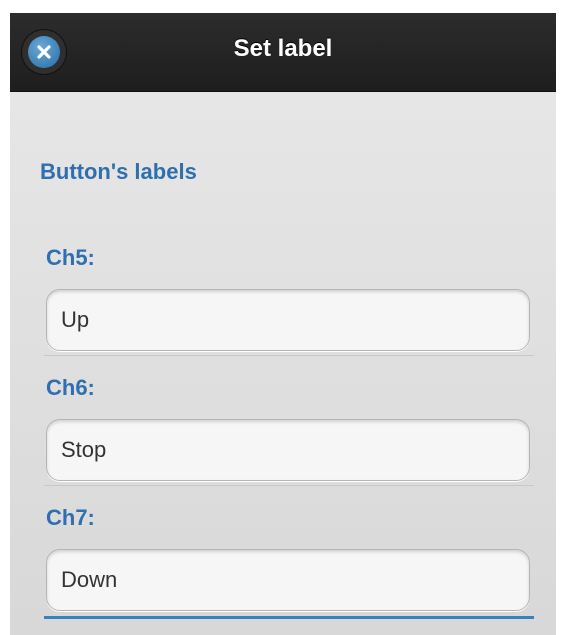  Describe the element at coordinates (70, 517) in the screenshot. I see `ch7-label: Ch7:` at that location.